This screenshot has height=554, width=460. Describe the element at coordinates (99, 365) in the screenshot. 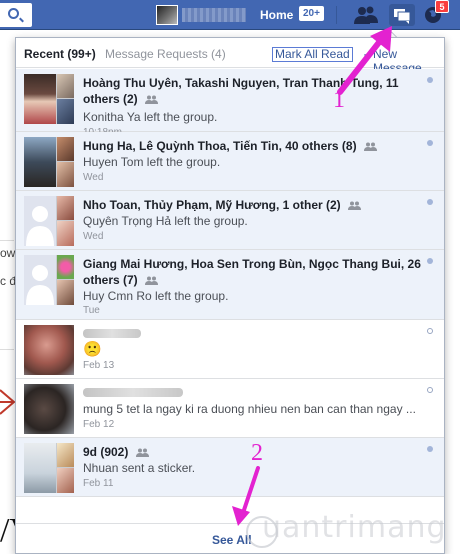

I see `conversation-time: Feb 13` at that location.